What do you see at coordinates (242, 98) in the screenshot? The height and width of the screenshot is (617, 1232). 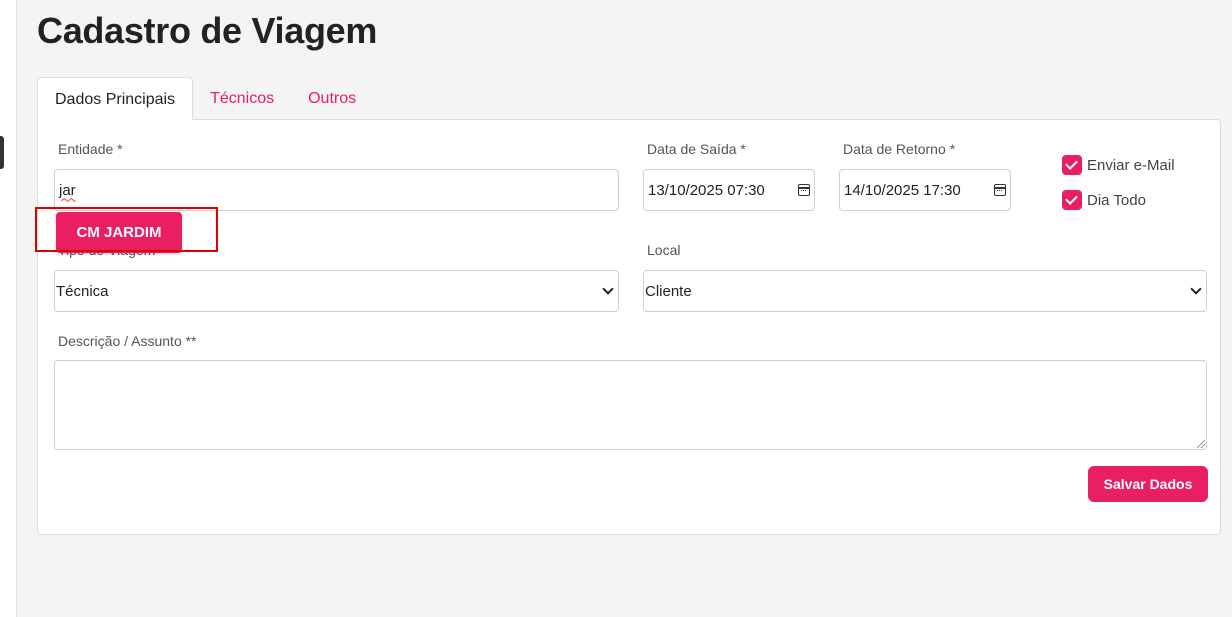 I see `tab-tecnicos: Técnicos` at bounding box center [242, 98].